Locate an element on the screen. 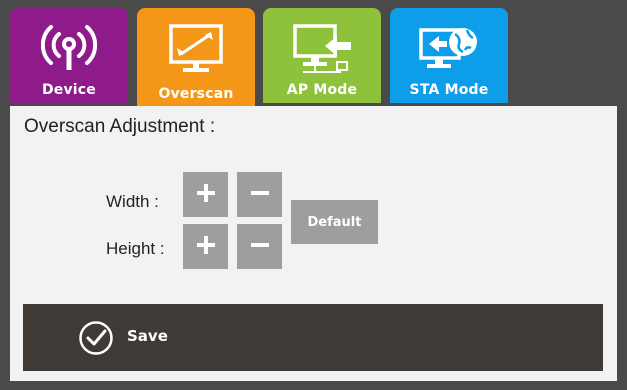 The width and height of the screenshot is (627, 390). tab-device: Device is located at coordinates (69, 55).